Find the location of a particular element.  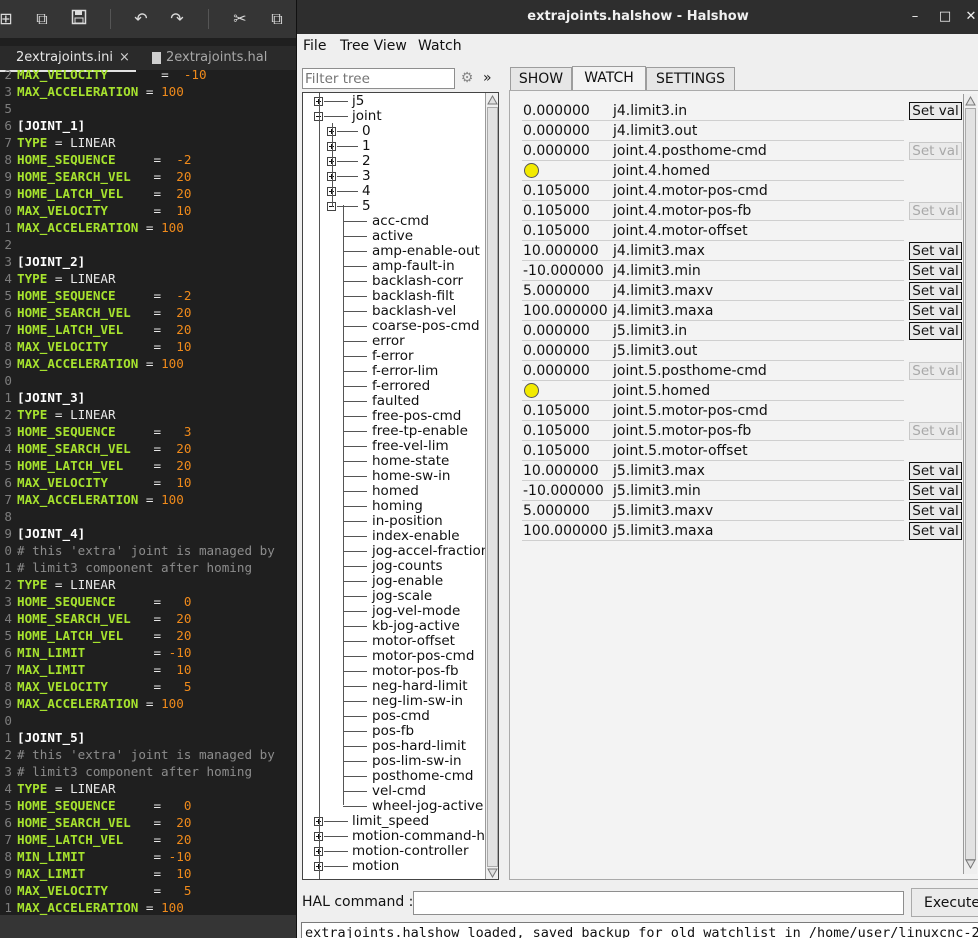

tree-node: motion-command-handler is located at coordinates (425, 836).